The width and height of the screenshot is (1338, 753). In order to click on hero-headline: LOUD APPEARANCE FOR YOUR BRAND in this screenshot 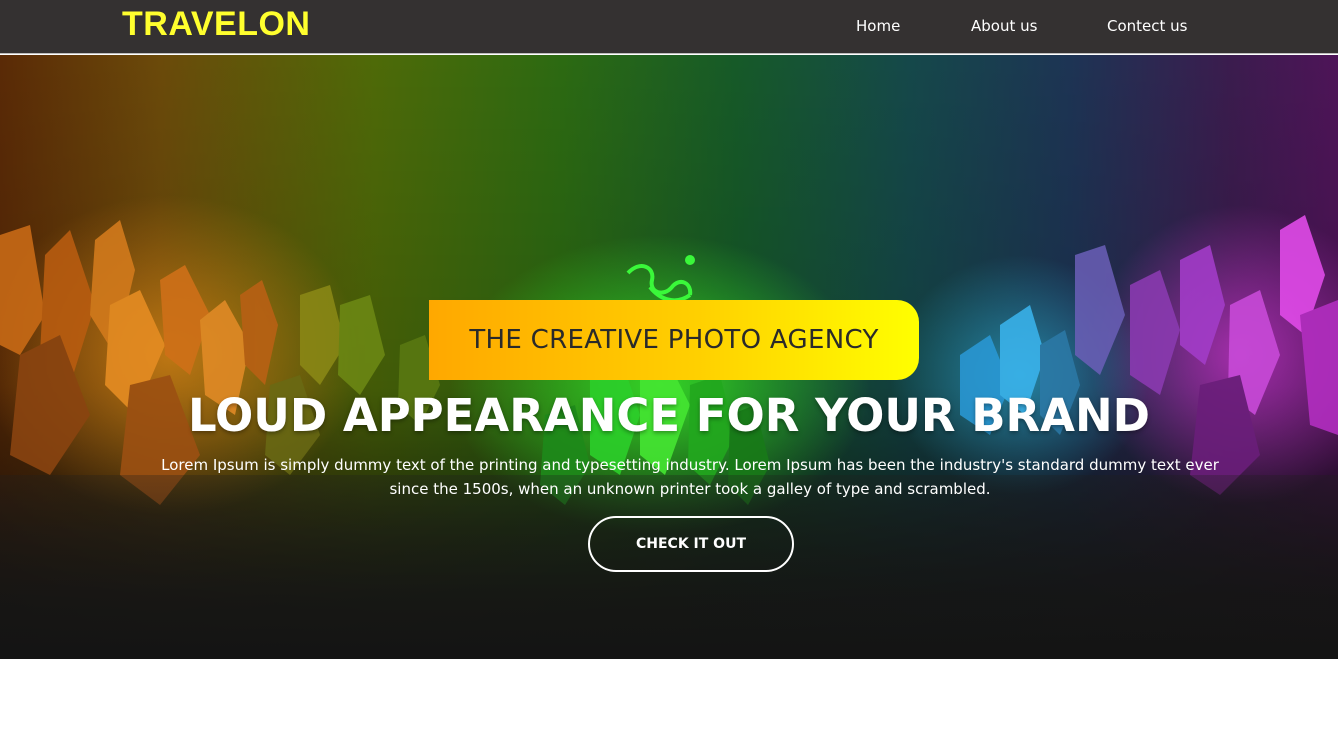, I will do `click(668, 415)`.